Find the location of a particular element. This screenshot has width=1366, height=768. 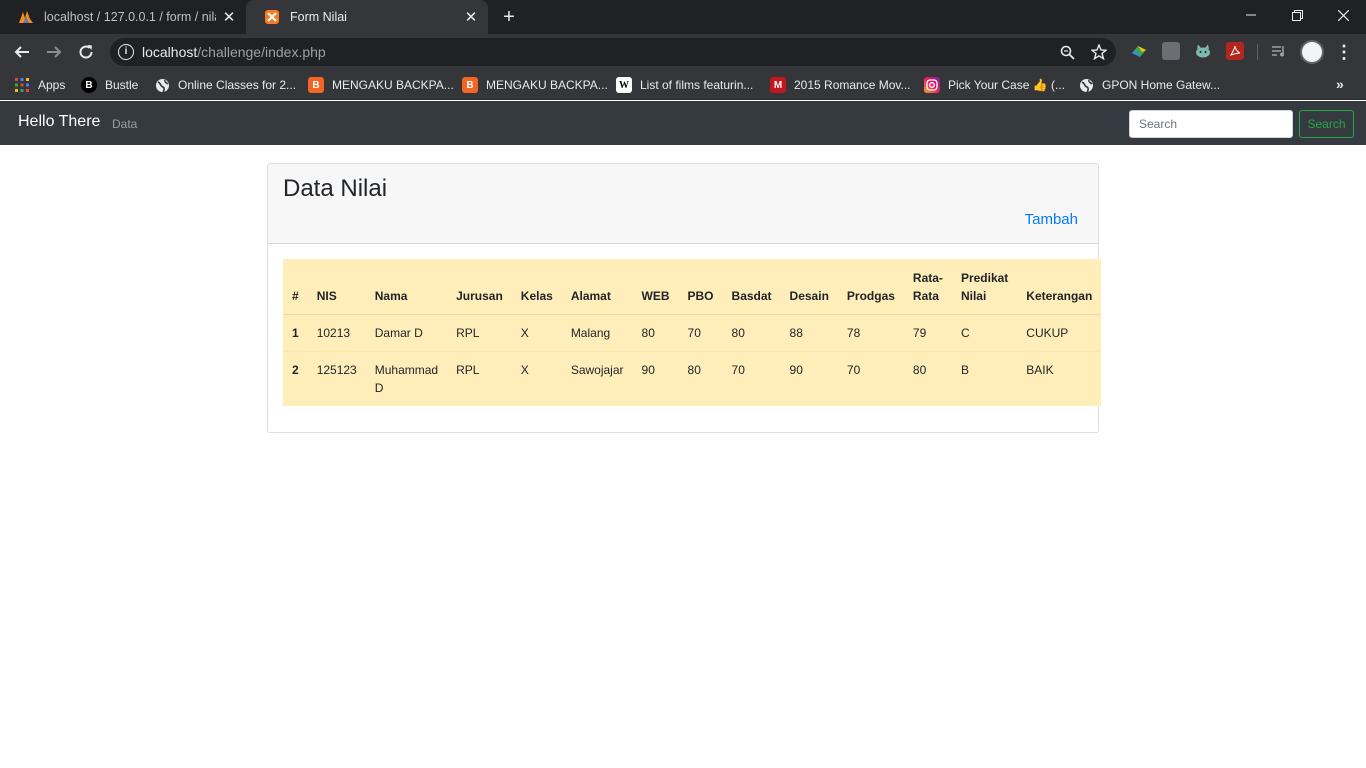

close-window-icon is located at coordinates (1343, 15).